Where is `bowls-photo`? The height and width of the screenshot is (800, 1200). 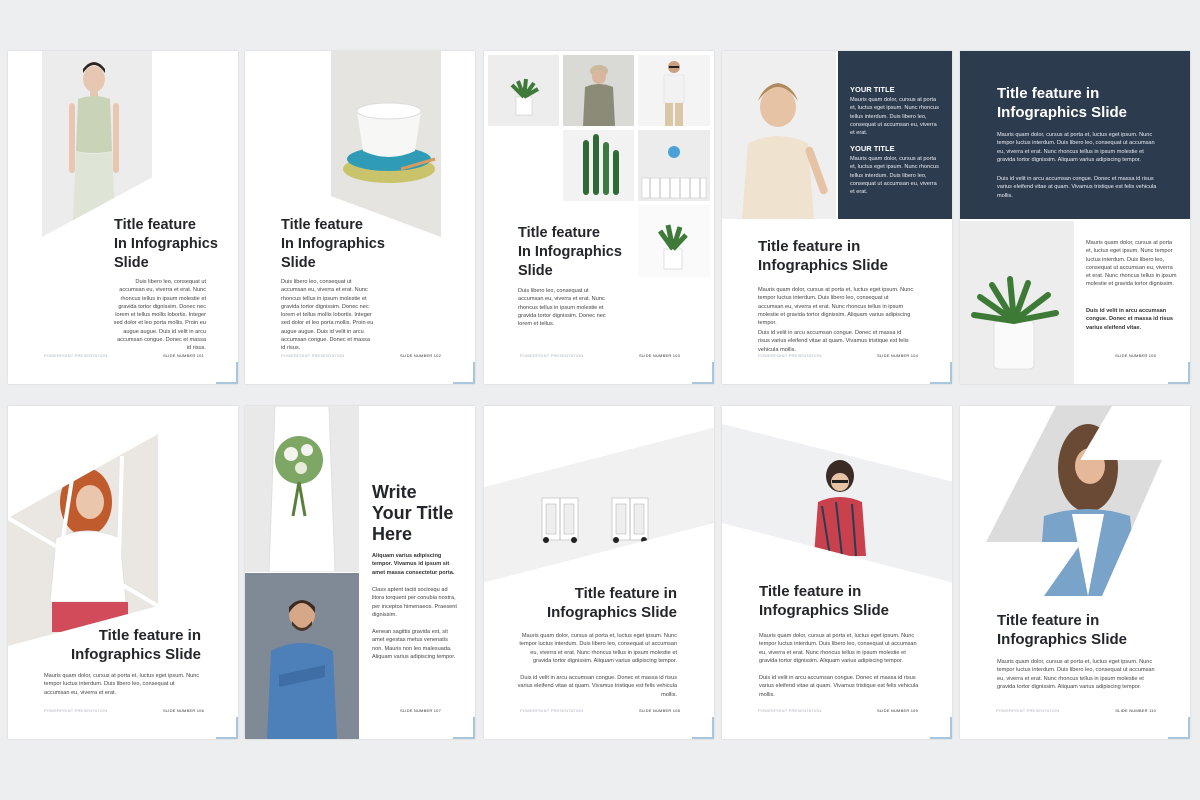
bowls-photo is located at coordinates (386, 144).